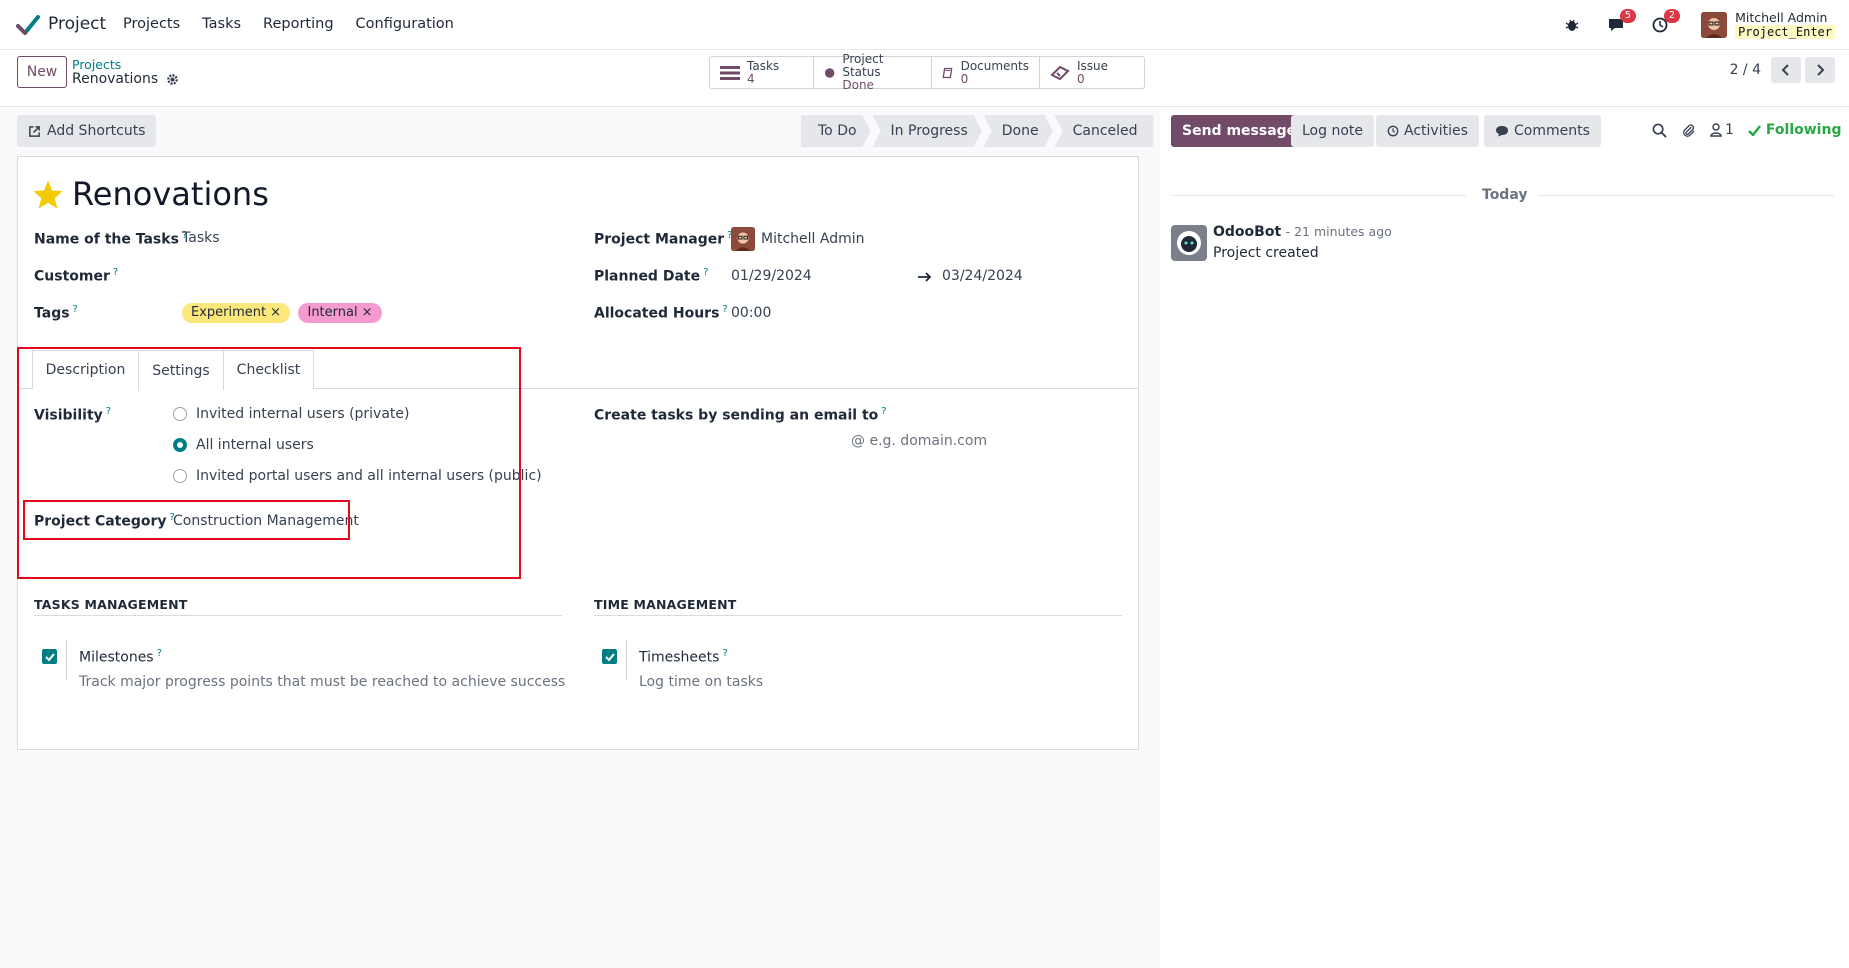  Describe the element at coordinates (28, 25) in the screenshot. I see `project-app-logo` at that location.